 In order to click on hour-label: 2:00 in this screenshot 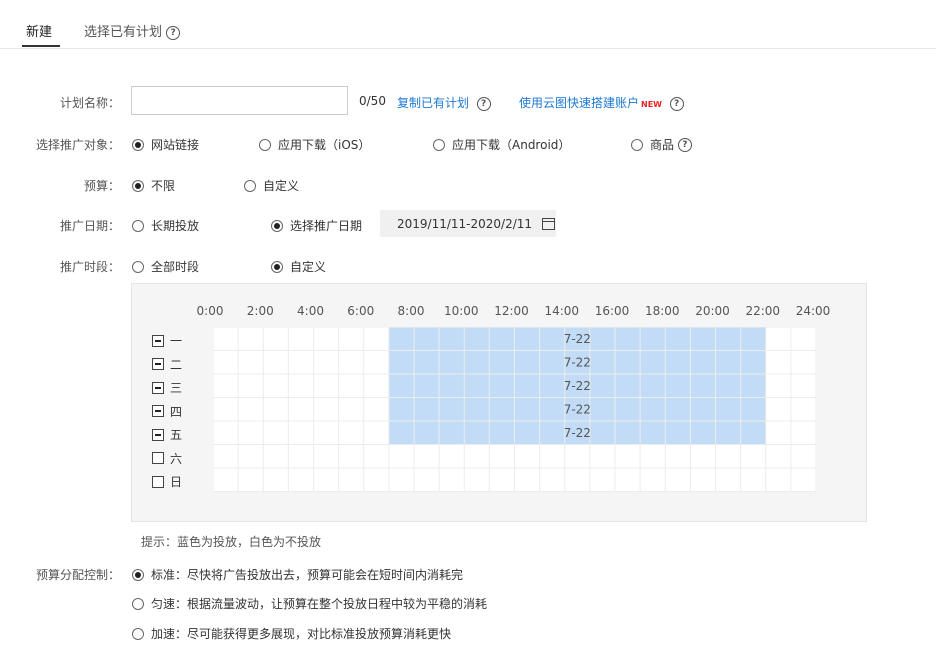, I will do `click(260, 311)`.